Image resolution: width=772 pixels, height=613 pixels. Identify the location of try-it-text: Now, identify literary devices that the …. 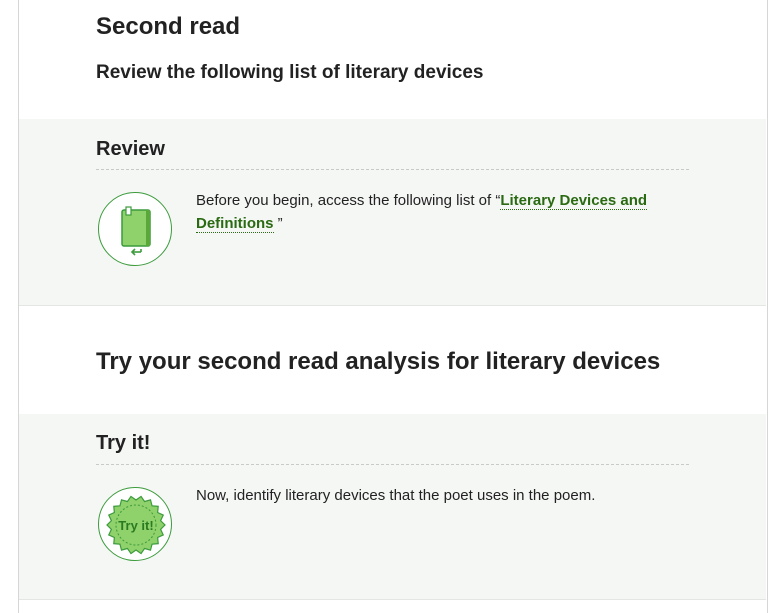
(396, 495).